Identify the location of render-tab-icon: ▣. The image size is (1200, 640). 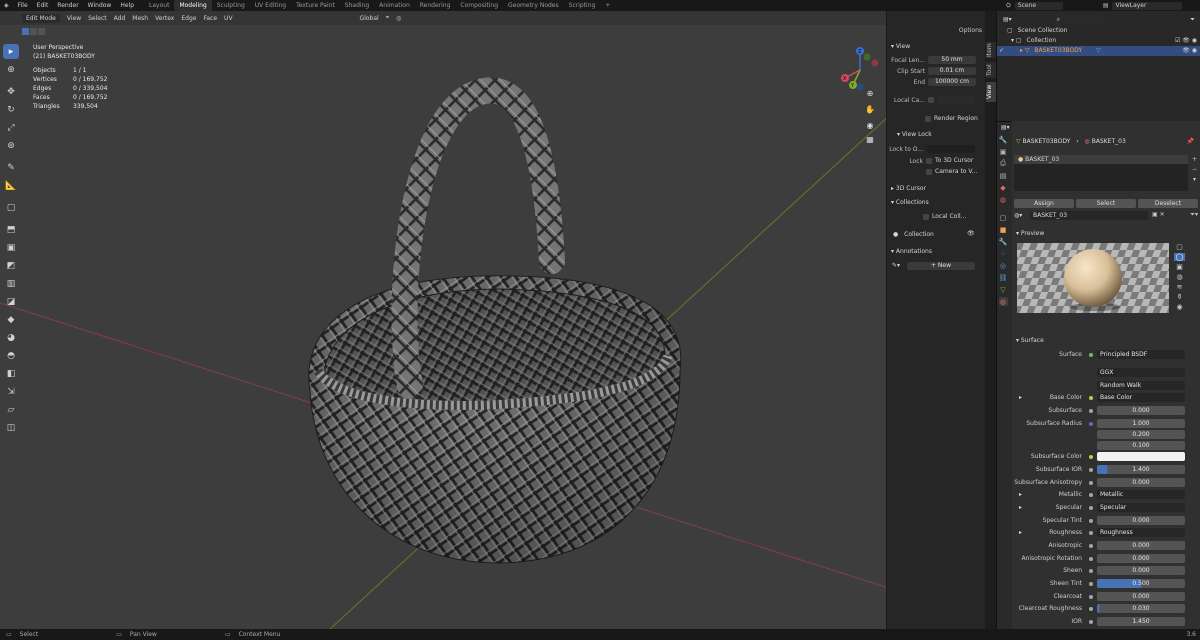
(1003, 151).